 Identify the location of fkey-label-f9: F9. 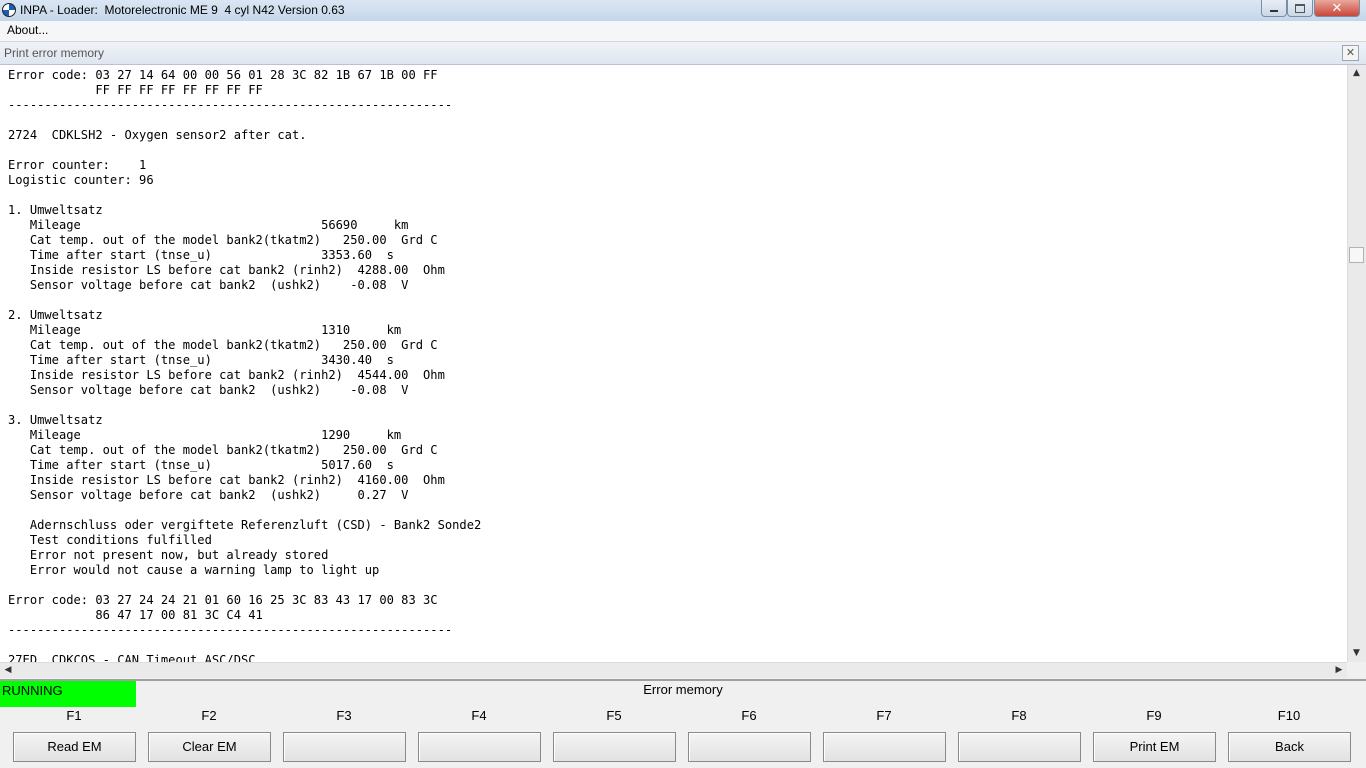
(1154, 715).